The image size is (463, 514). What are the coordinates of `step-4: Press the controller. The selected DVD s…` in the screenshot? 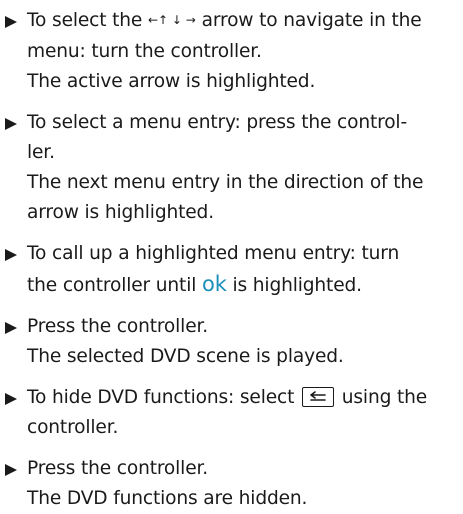 It's located at (232, 342).